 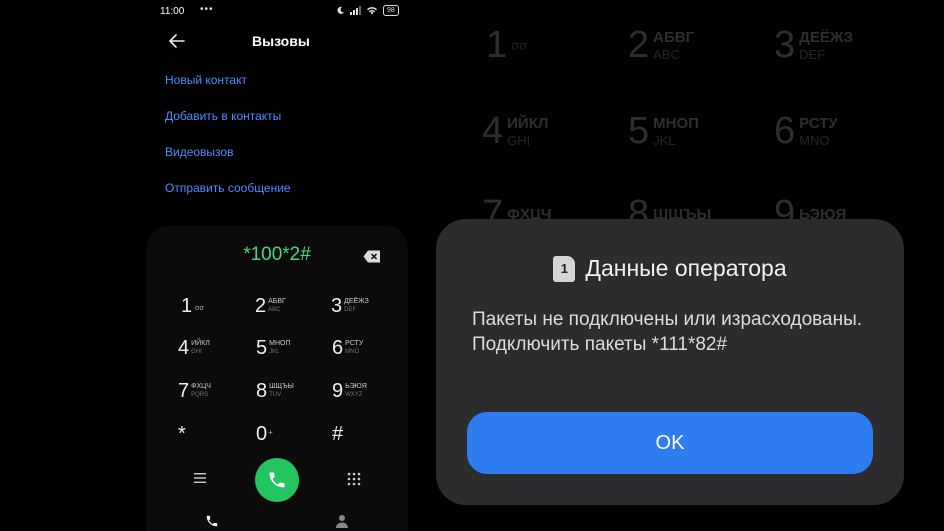 I want to click on page-title: Вызовы, so click(x=281, y=41).